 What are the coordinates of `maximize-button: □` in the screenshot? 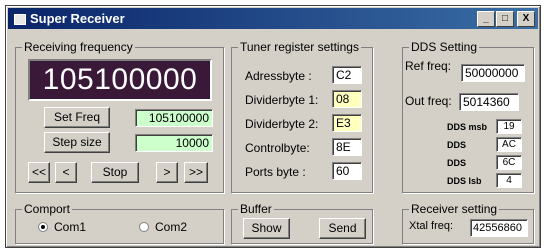 It's located at (505, 19).